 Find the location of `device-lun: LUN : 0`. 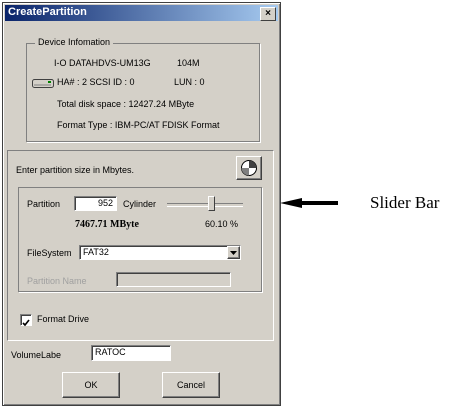

device-lun: LUN : 0 is located at coordinates (189, 82).